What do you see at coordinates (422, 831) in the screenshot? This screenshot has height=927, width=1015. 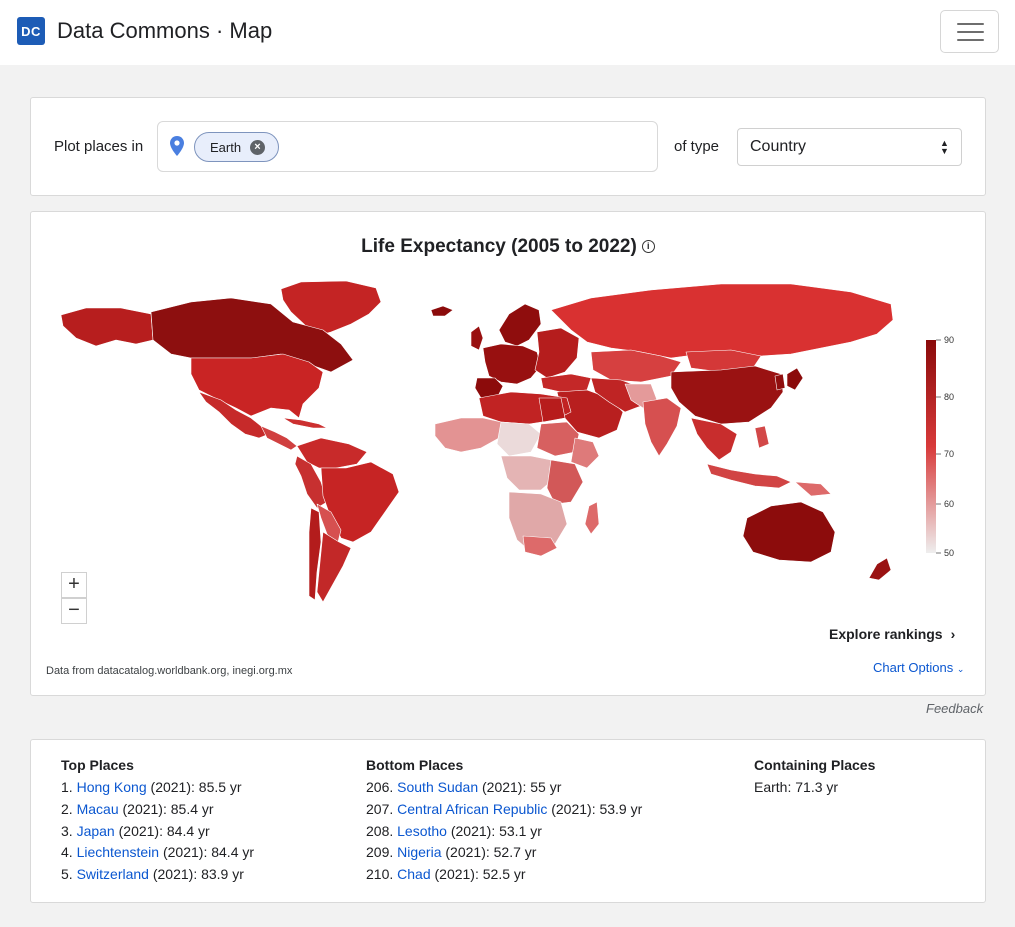 I see `place-link: Lesotho` at bounding box center [422, 831].